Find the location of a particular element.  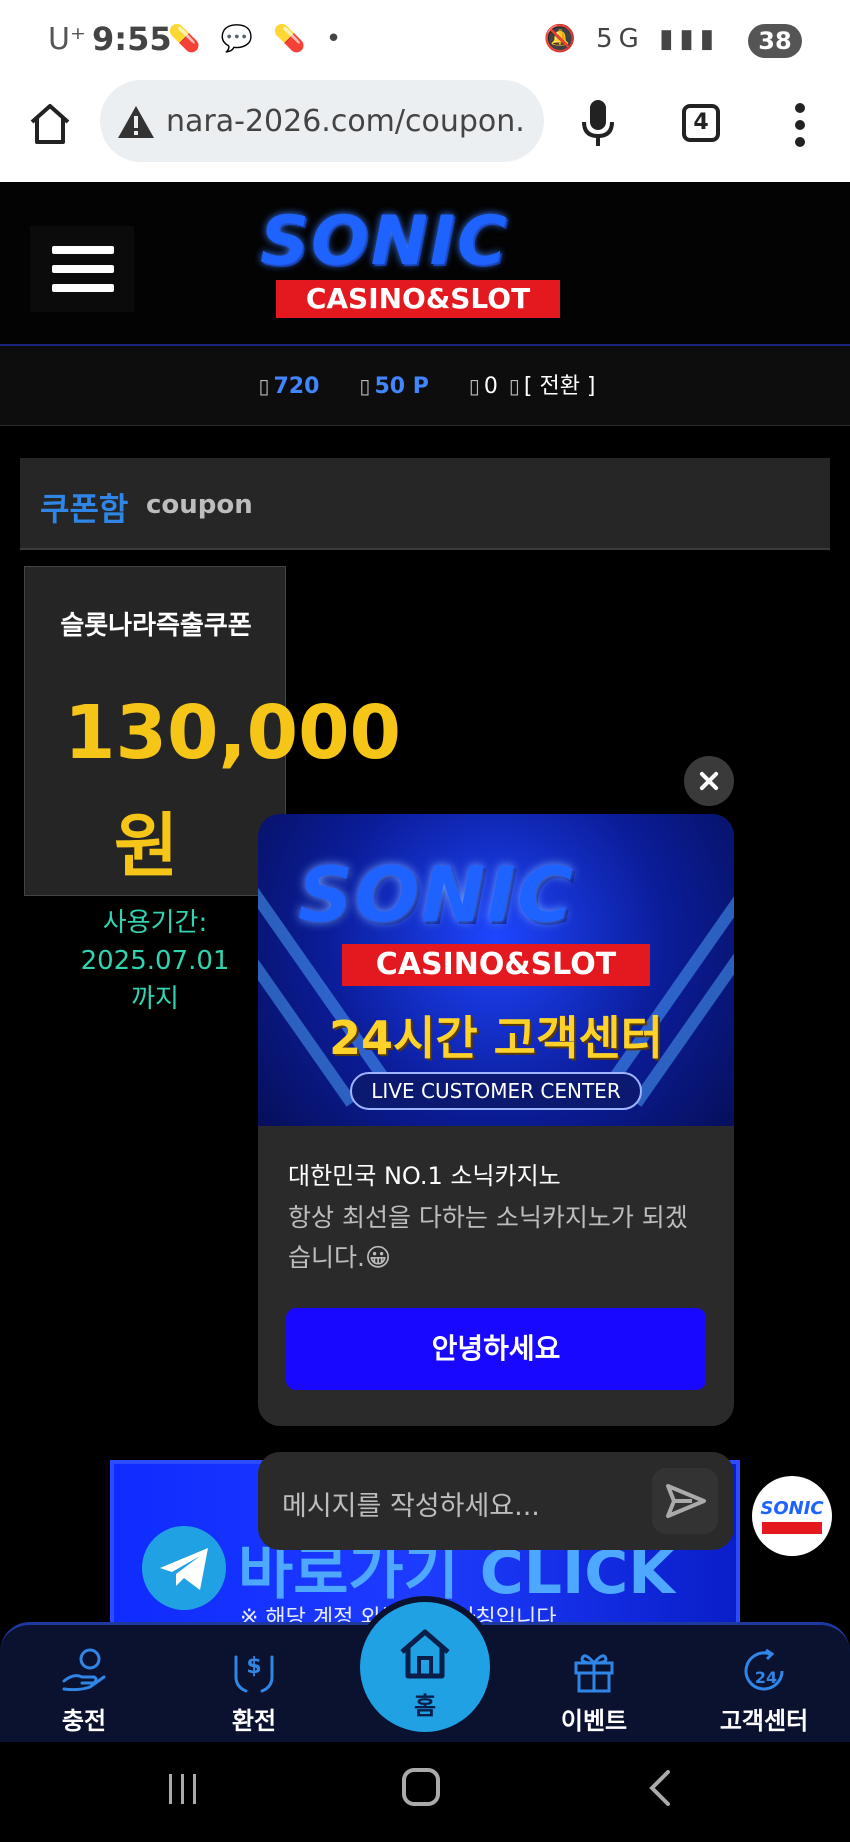

convert-link: [ 전환 ] is located at coordinates (560, 386).